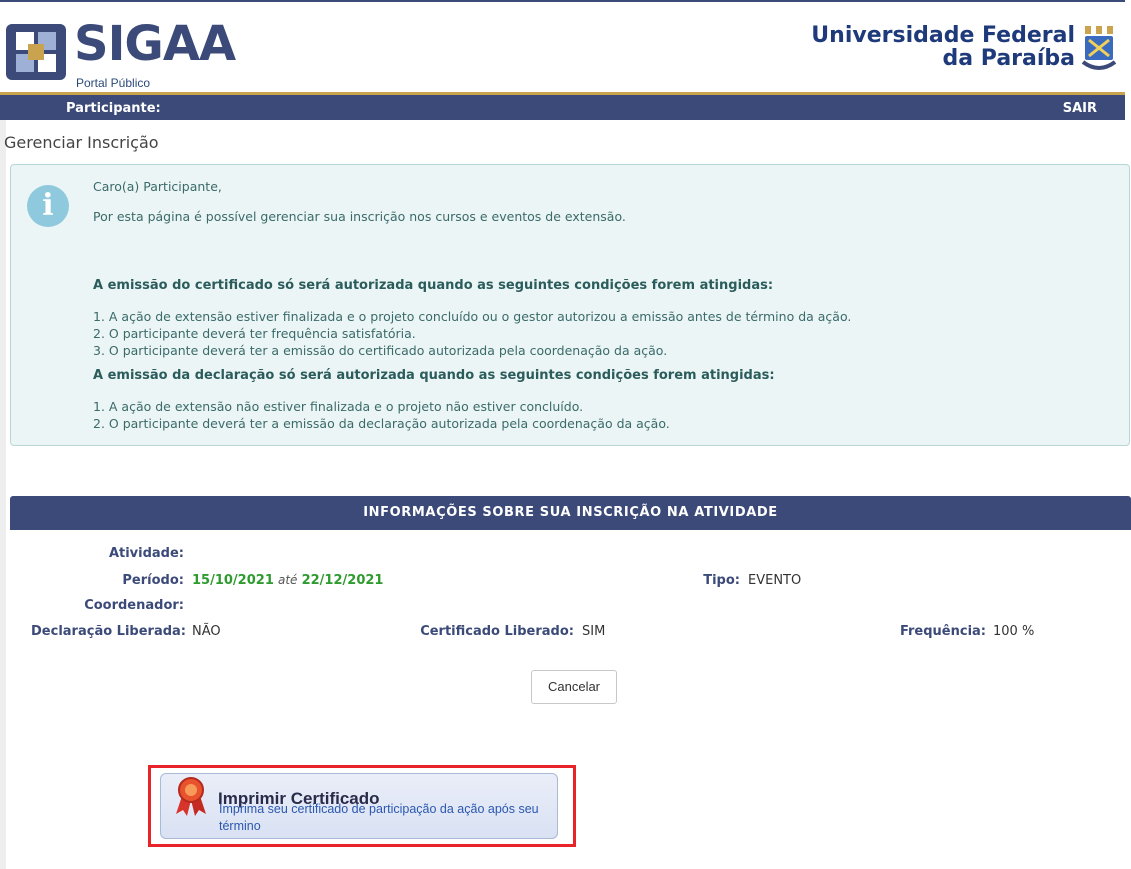  Describe the element at coordinates (113, 108) in the screenshot. I see `participant-label: Participante:` at that location.